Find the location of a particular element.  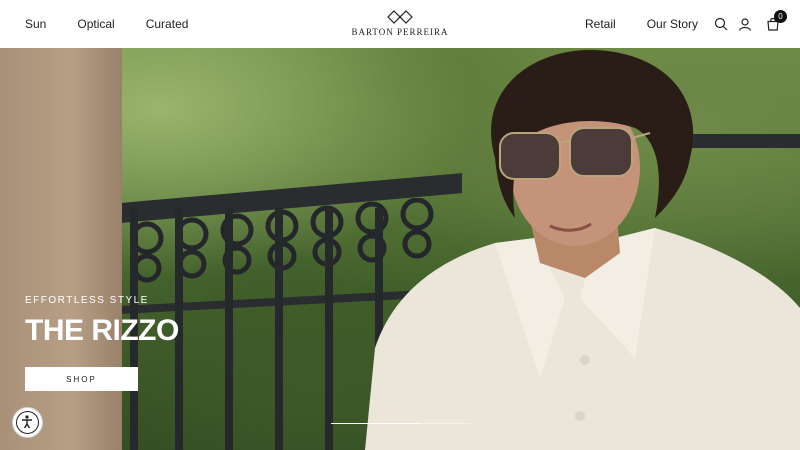

logo-mark-icon is located at coordinates (400, 17).